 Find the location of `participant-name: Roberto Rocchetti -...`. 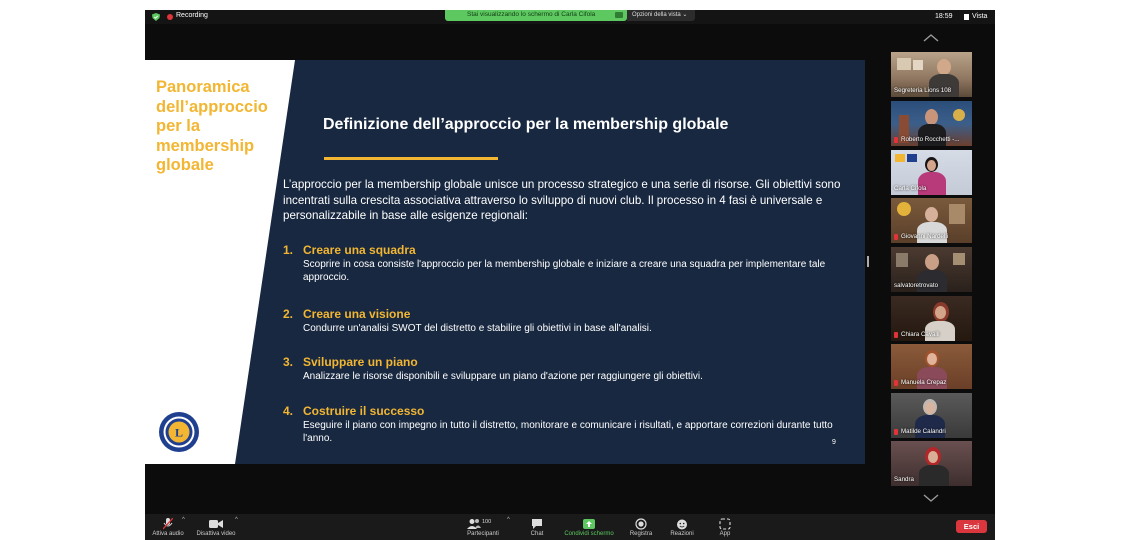

participant-name: Roberto Rocchetti -... is located at coordinates (930, 139).